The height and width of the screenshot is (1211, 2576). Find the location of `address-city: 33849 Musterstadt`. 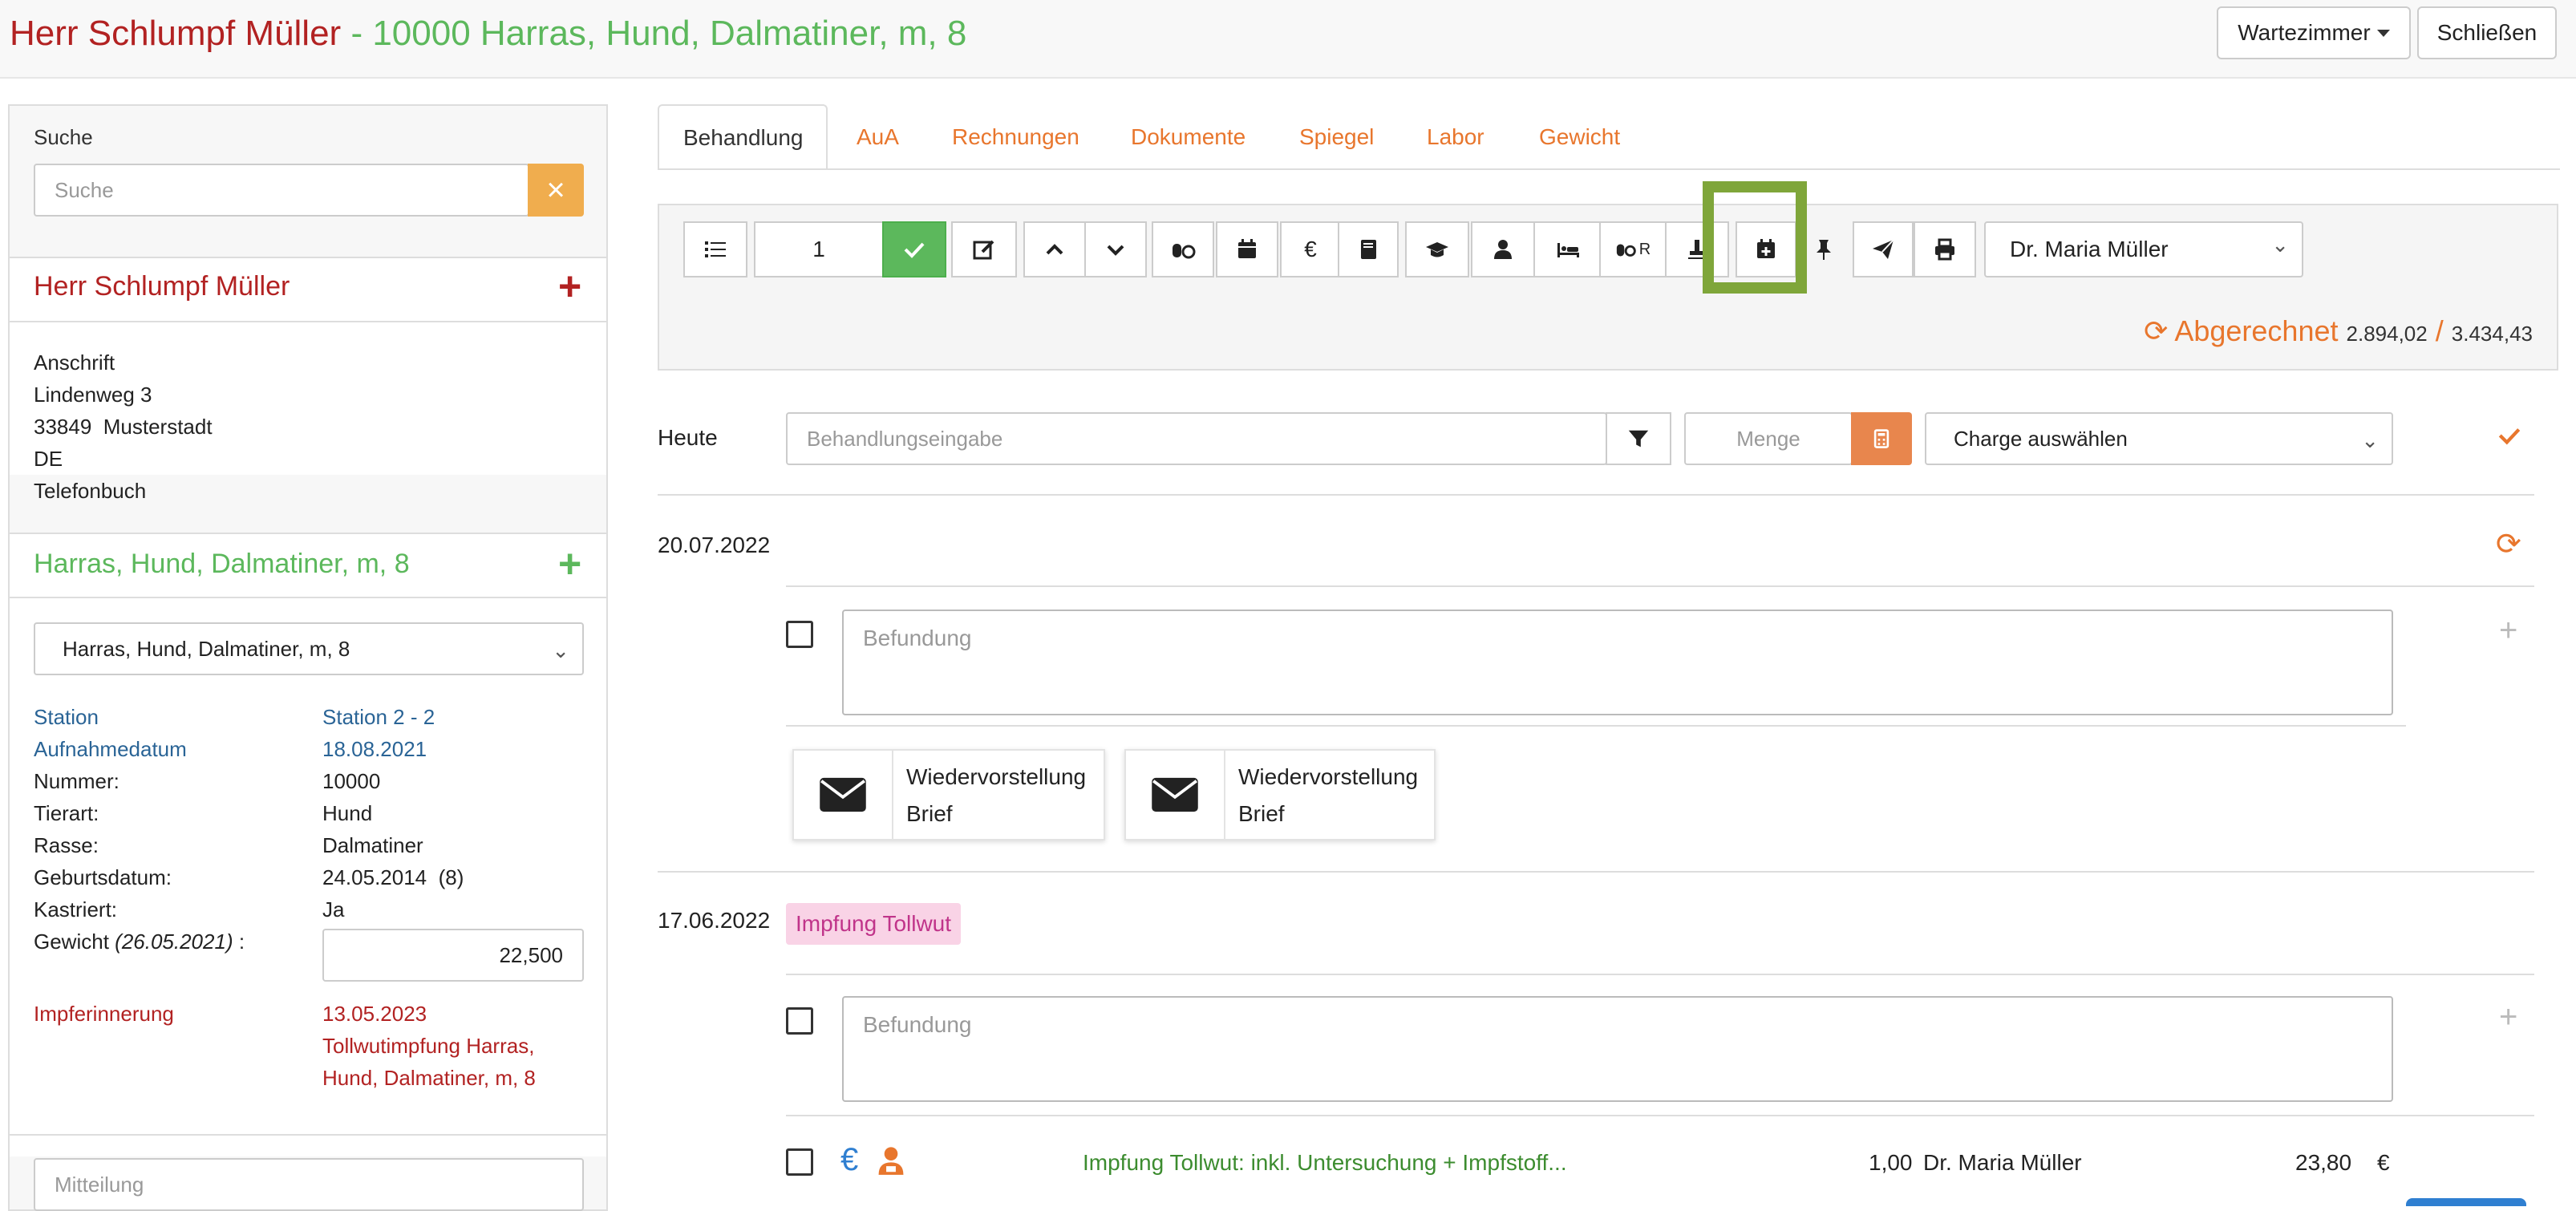

address-city: 33849 Musterstadt is located at coordinates (123, 427).